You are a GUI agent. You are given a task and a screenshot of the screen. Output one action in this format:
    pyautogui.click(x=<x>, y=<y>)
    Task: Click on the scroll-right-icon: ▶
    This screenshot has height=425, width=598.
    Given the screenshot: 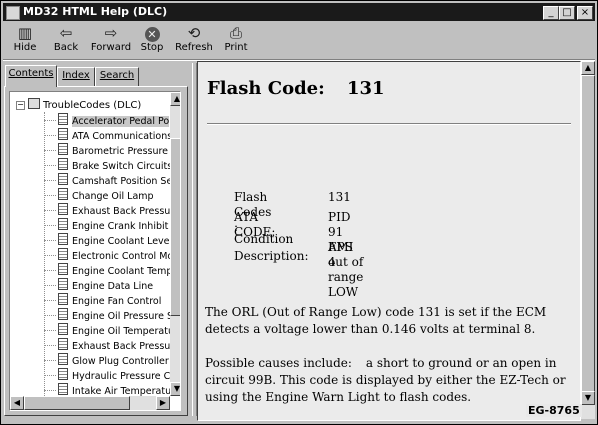 What is the action you would take?
    pyautogui.click(x=163, y=403)
    